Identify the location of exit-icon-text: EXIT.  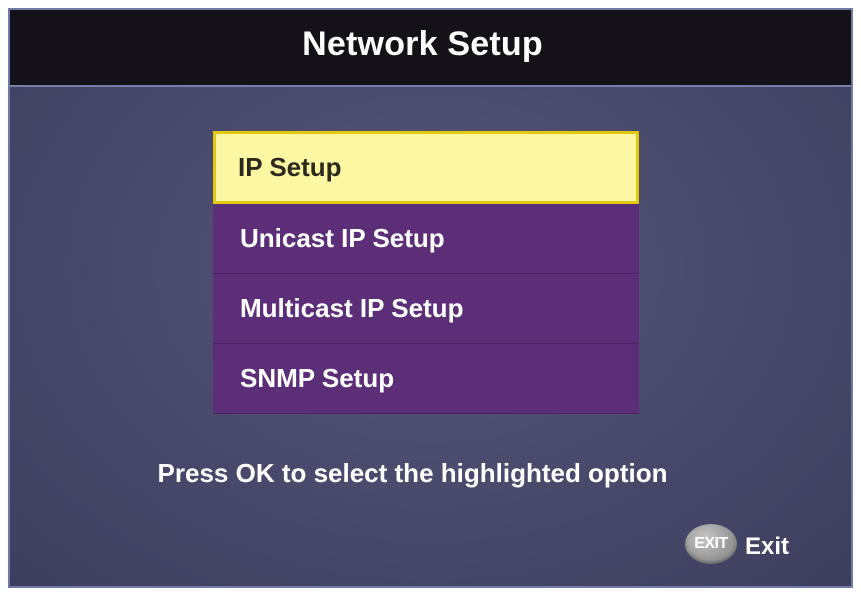
(711, 543).